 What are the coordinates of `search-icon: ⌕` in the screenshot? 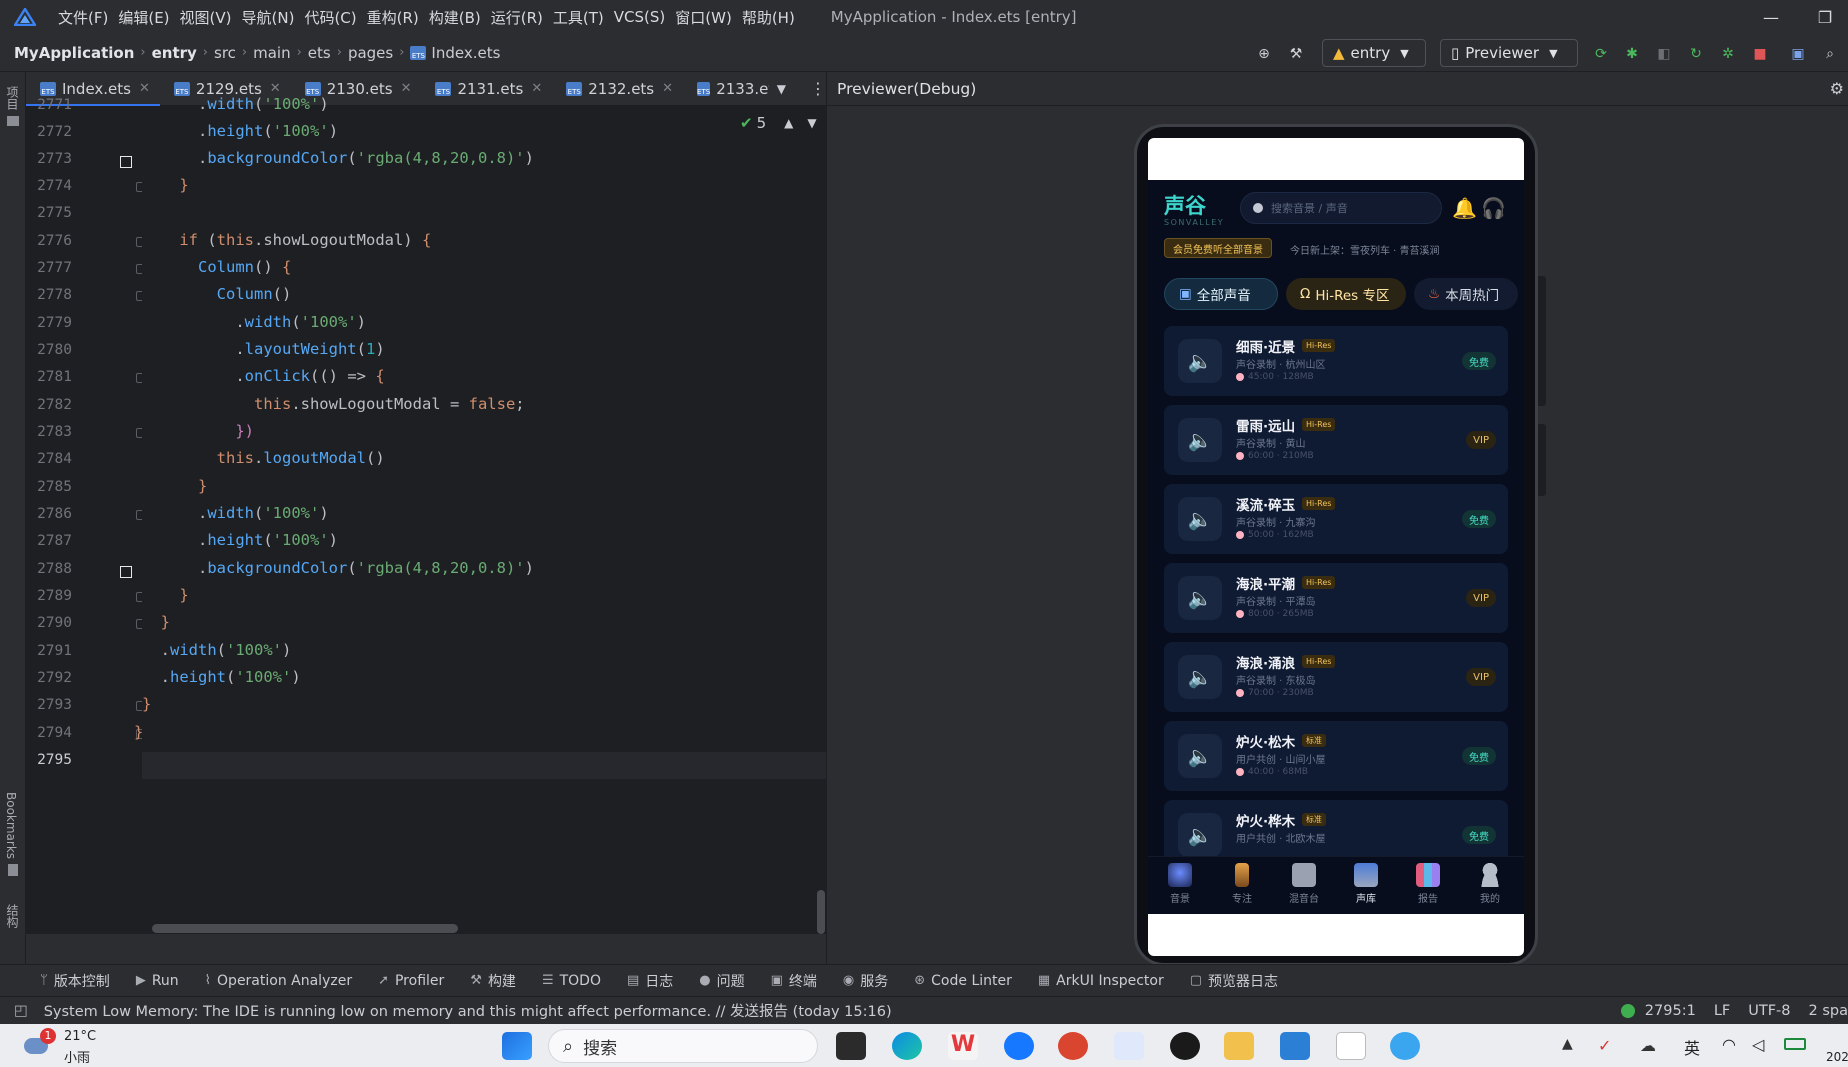 It's located at (1830, 54).